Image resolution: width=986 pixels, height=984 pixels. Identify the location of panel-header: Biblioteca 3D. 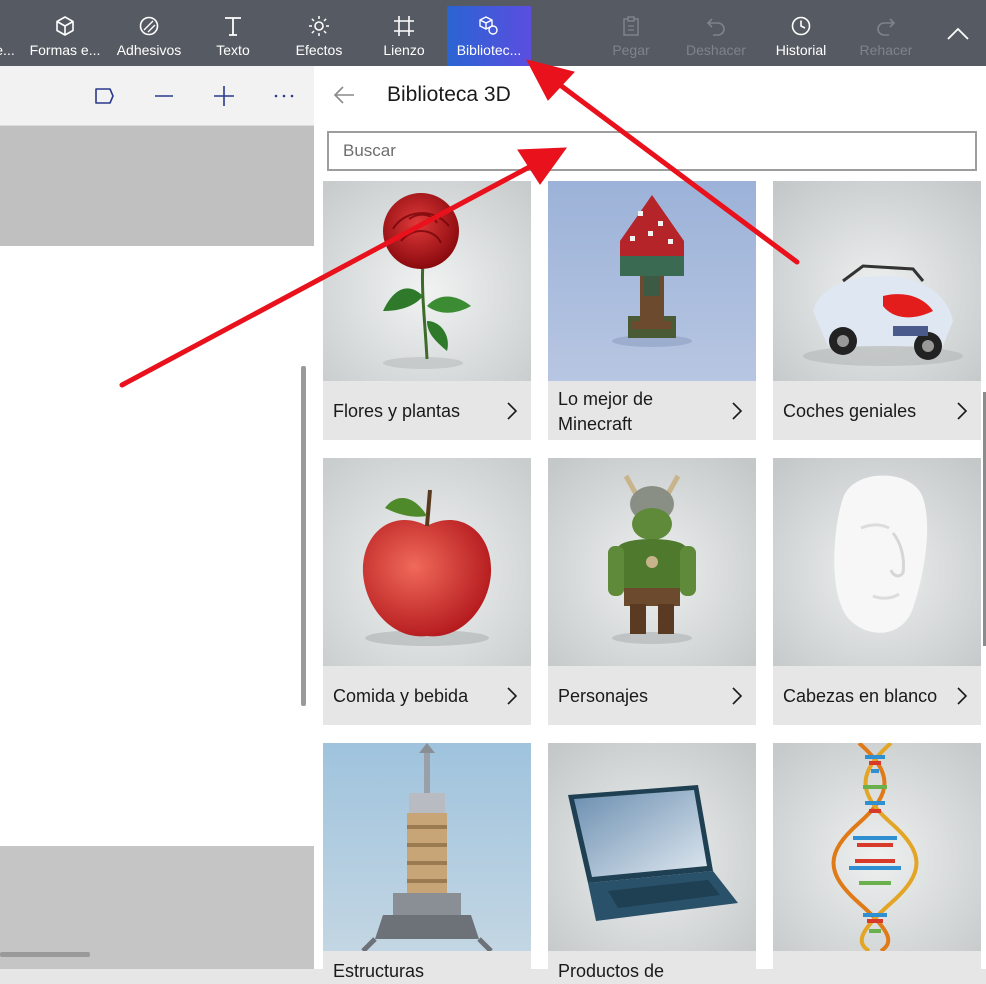
(650, 96).